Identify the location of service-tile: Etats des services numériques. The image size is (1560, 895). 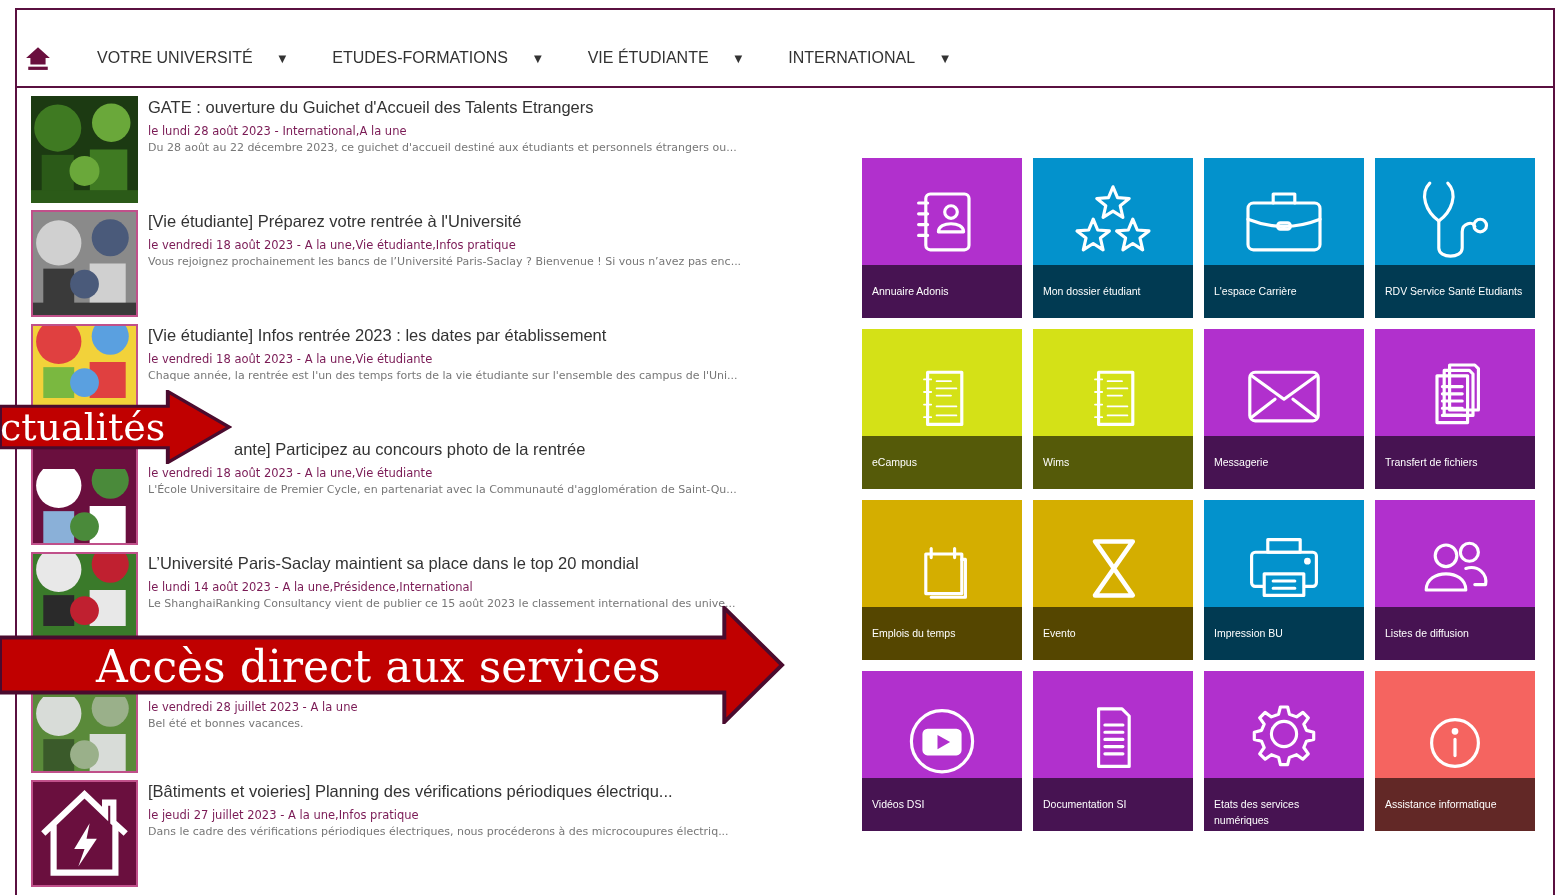
(1284, 751).